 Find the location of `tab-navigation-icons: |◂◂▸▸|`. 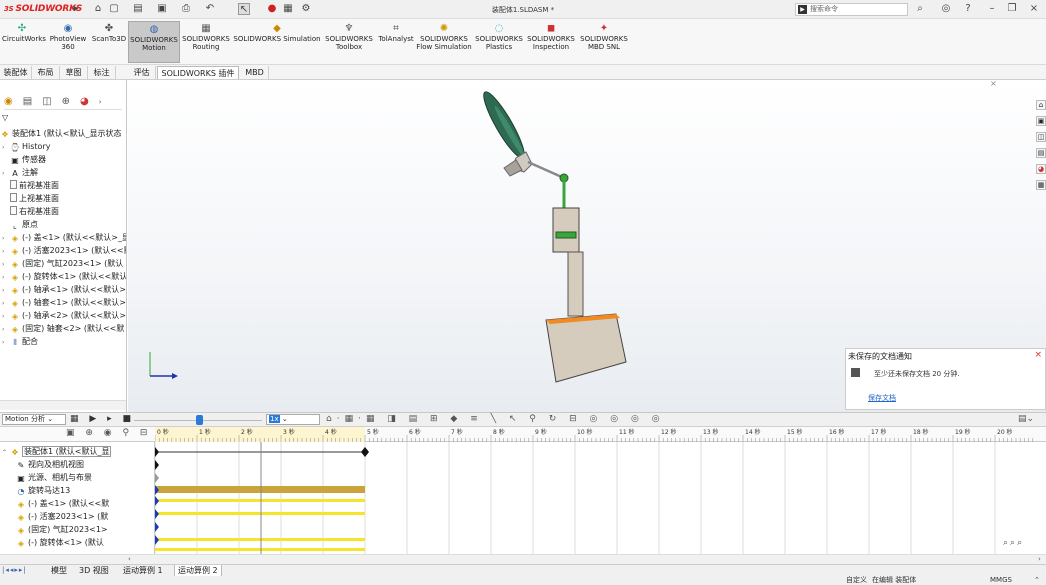

tab-navigation-icons: |◂◂▸▸| is located at coordinates (14, 570).